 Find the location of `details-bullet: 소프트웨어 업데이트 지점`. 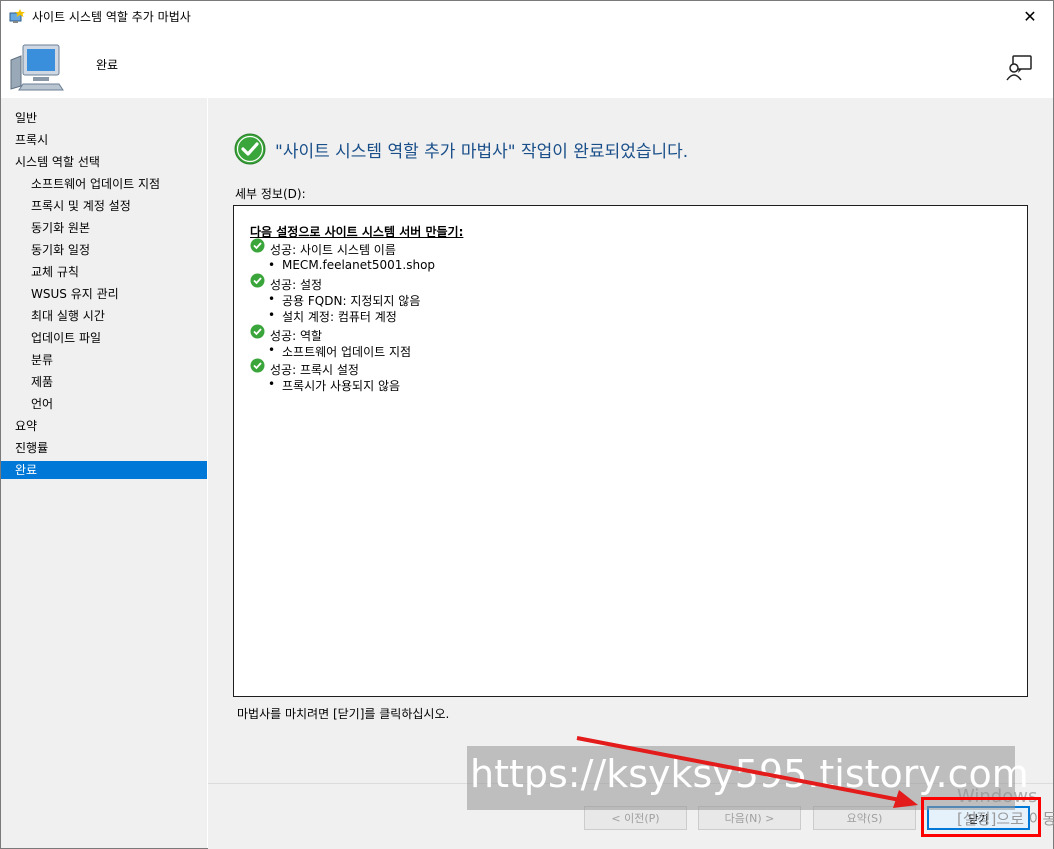

details-bullet: 소프트웨어 업데이트 지점 is located at coordinates (347, 352).